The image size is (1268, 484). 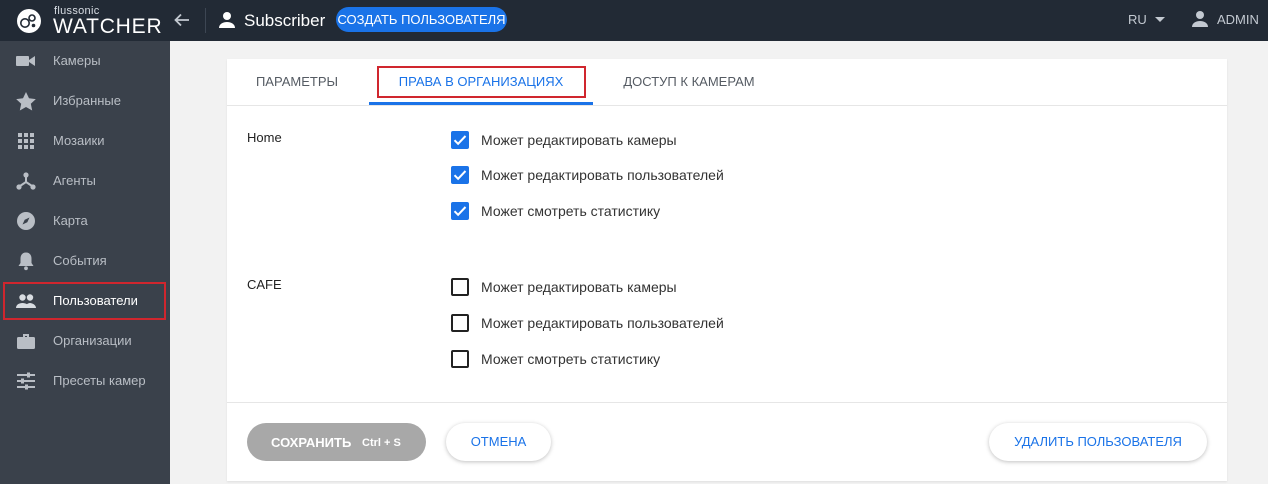 I want to click on account-icon, so click(x=1200, y=19).